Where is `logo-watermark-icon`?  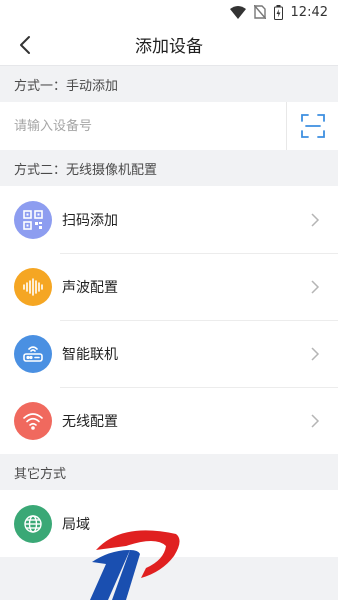 logo-watermark-icon is located at coordinates (136, 560).